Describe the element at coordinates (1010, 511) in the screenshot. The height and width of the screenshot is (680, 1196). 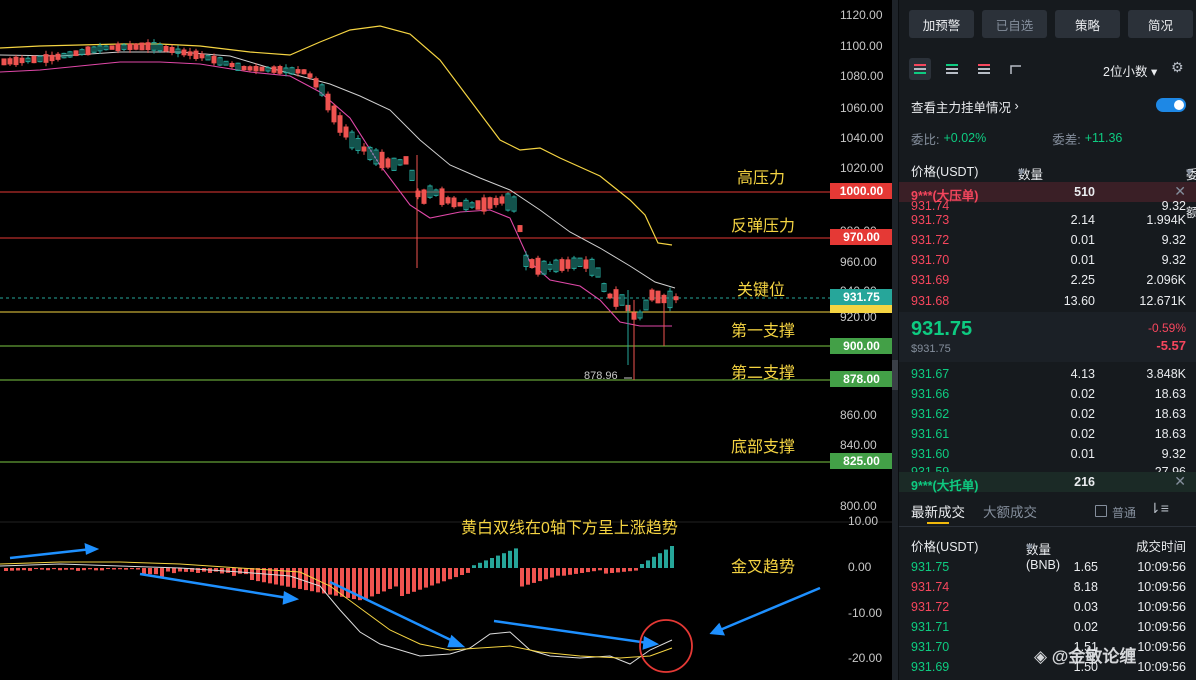
I see `tab-large-trades: 大额成交` at that location.